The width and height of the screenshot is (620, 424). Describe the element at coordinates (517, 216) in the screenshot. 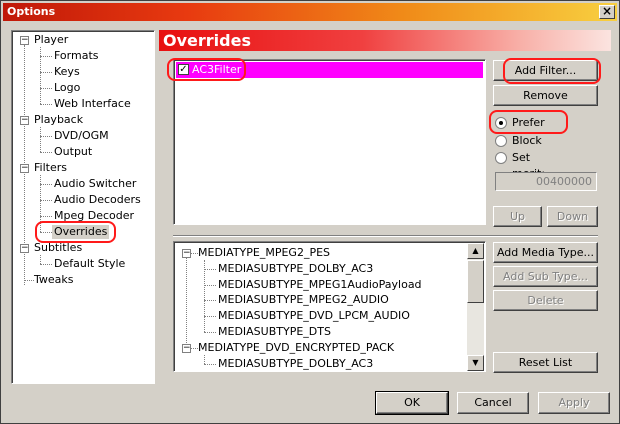

I see `up-button: Up` at that location.